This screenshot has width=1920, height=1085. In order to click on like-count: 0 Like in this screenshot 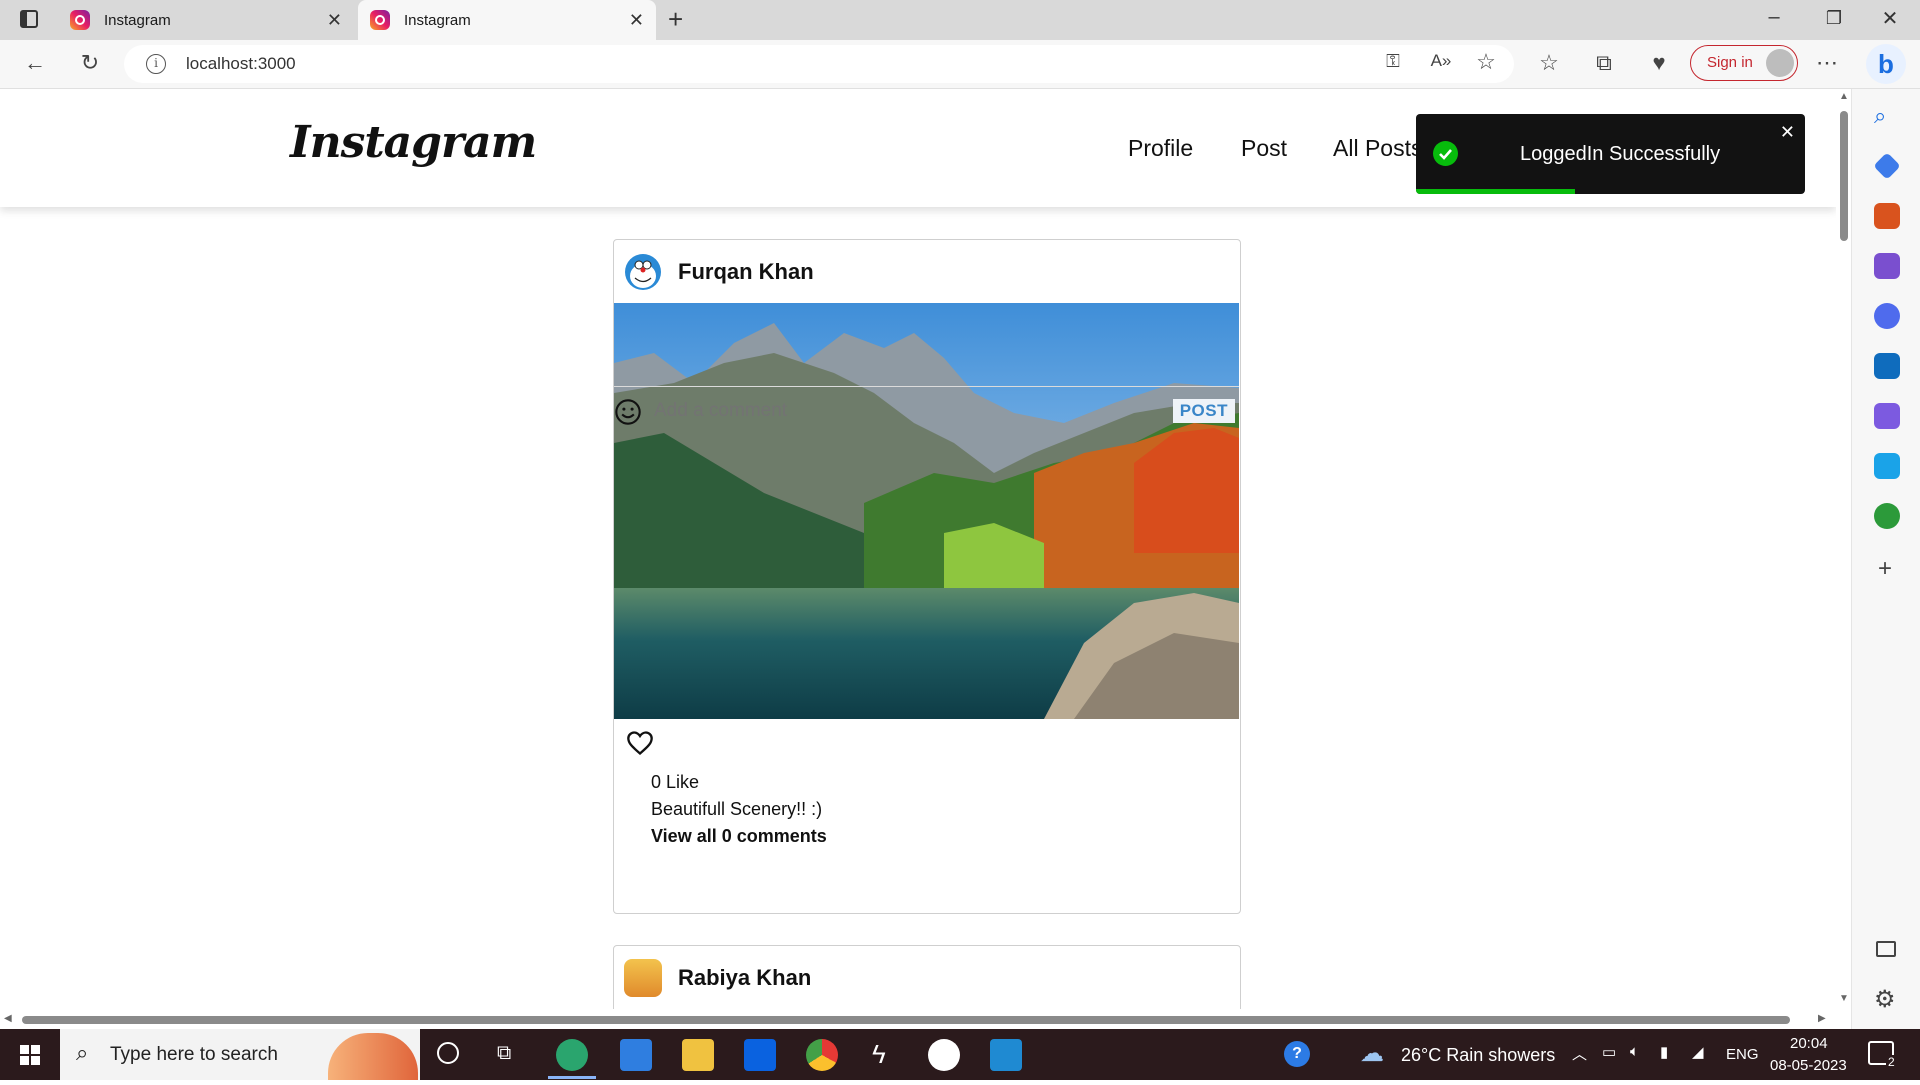, I will do `click(675, 782)`.